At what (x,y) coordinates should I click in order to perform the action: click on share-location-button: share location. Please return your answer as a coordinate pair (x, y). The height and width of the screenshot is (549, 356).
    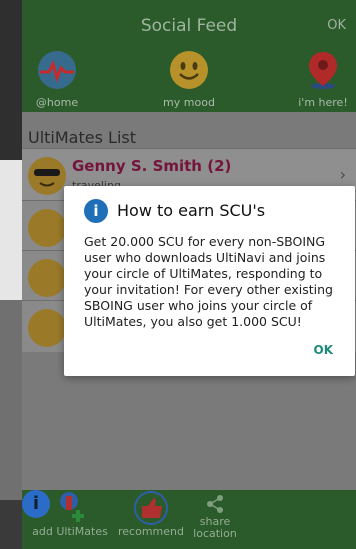
    Looking at the image, I should click on (215, 515).